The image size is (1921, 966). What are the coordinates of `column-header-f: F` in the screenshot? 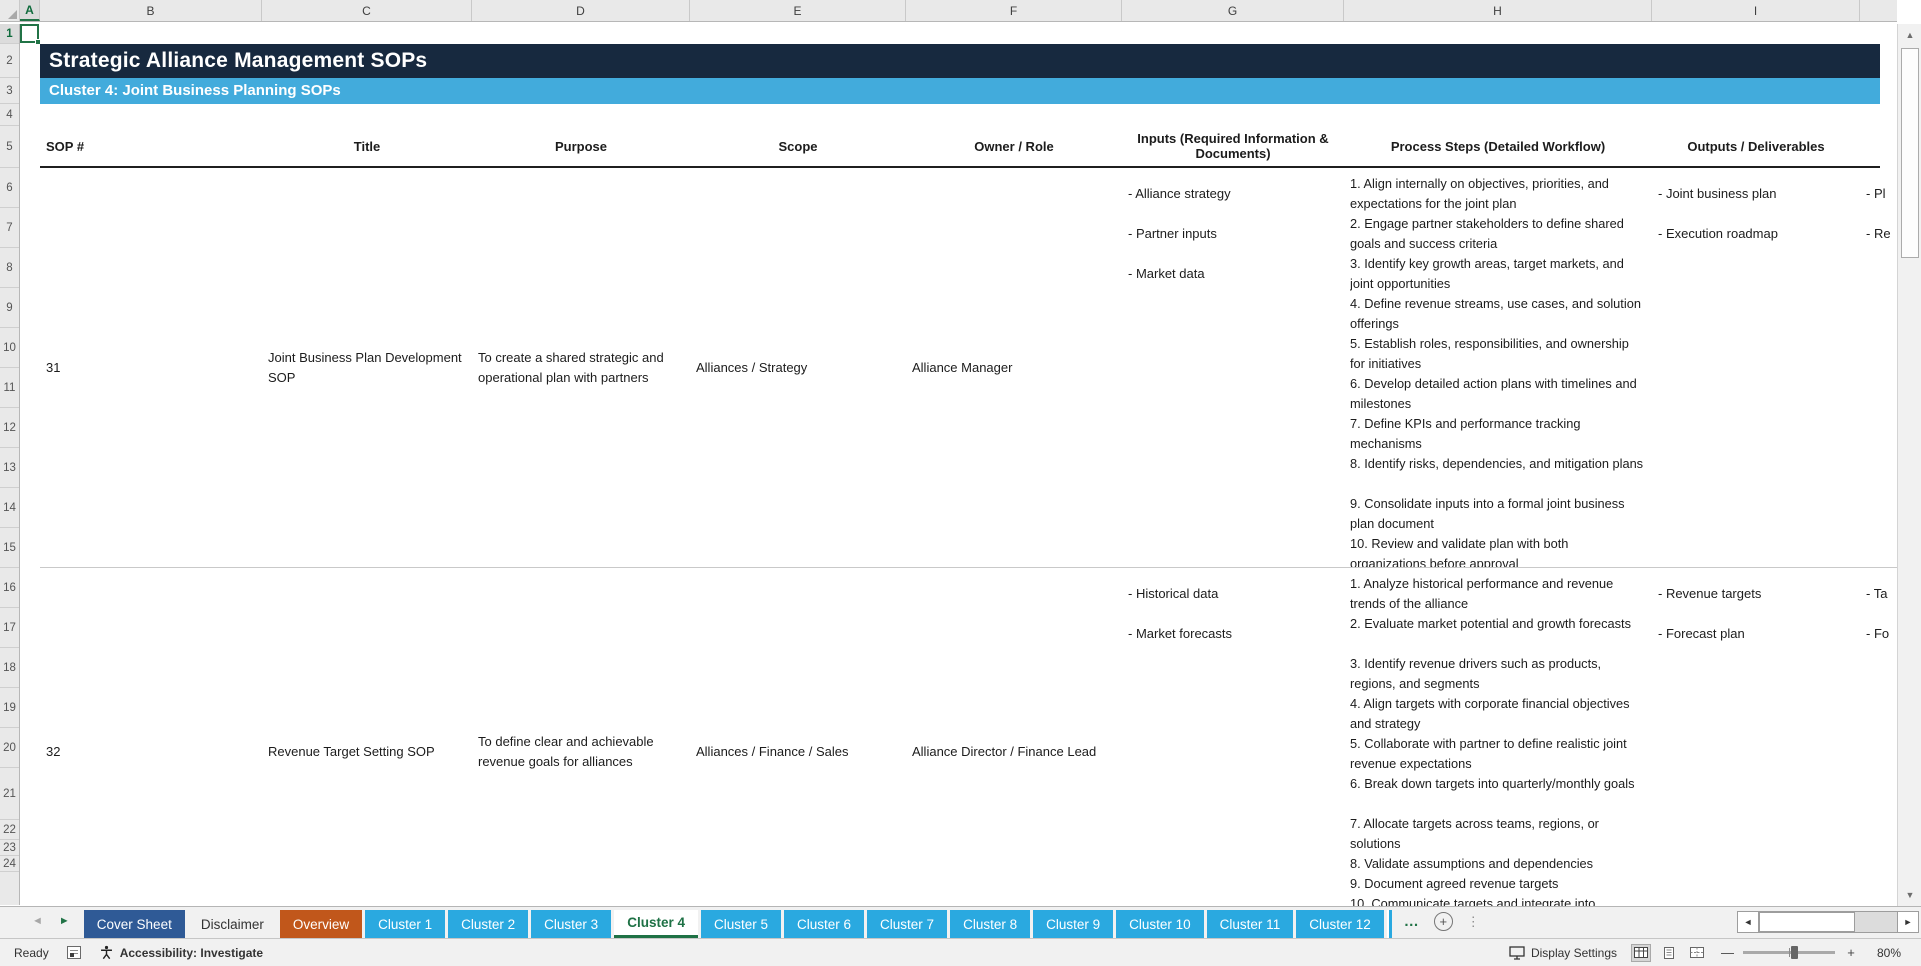 It's located at (1014, 10).